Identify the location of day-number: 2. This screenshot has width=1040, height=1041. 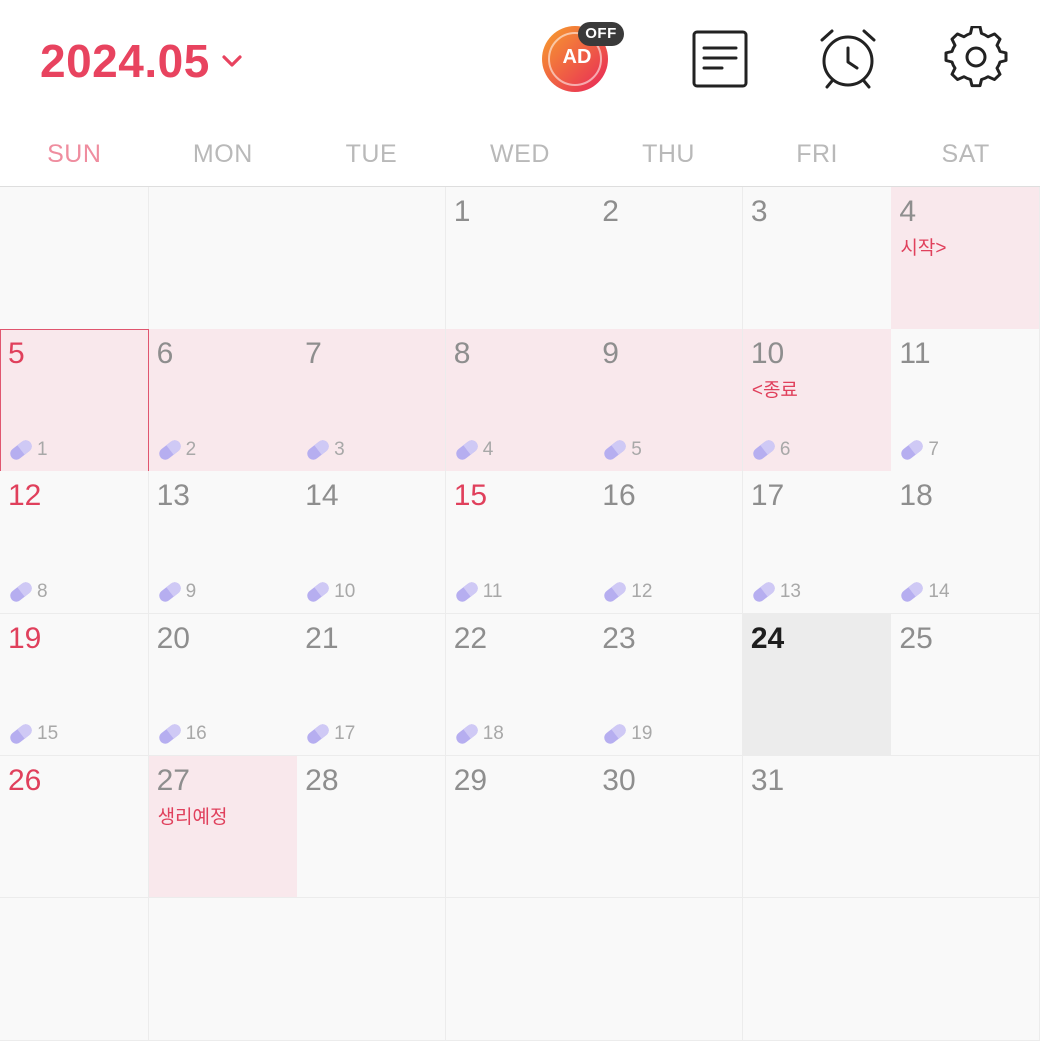
(610, 211).